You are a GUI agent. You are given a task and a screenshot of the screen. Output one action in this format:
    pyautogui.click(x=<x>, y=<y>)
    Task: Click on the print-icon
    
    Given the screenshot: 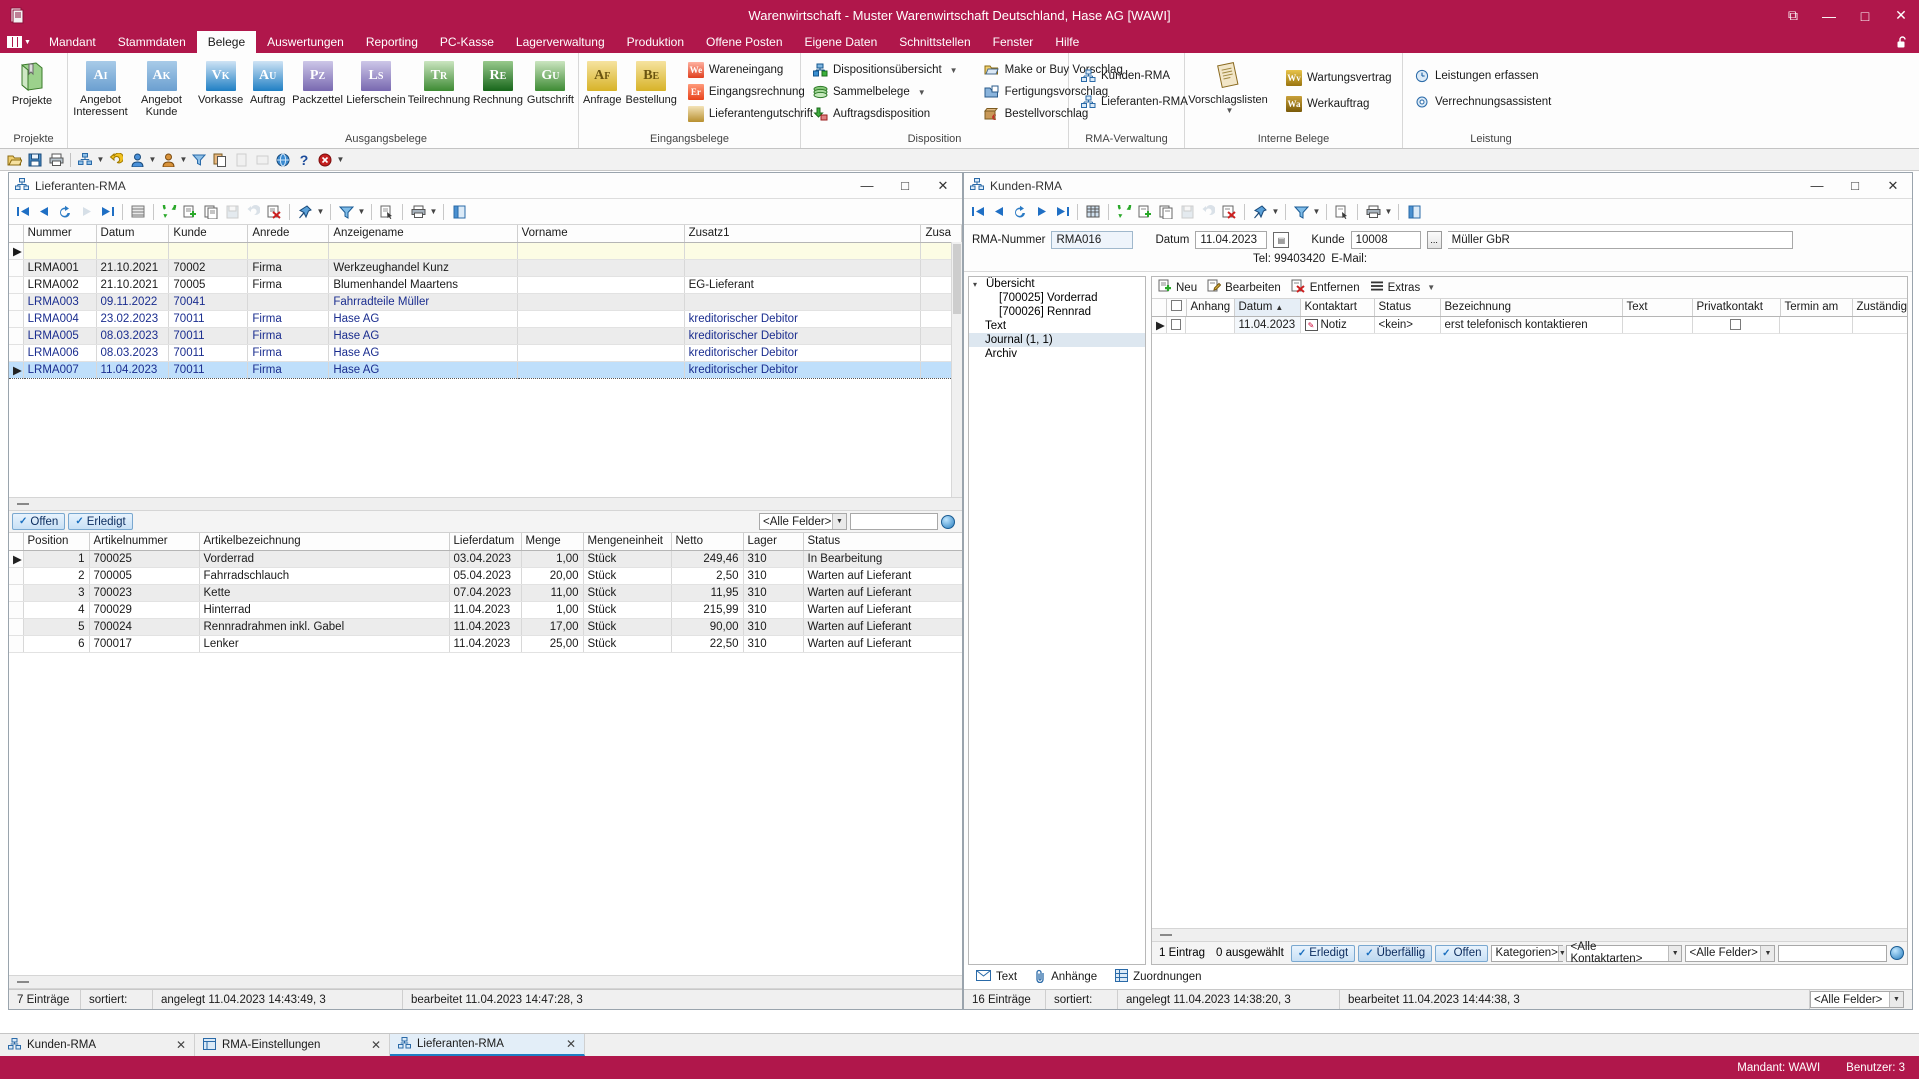 What is the action you would take?
    pyautogui.click(x=418, y=212)
    